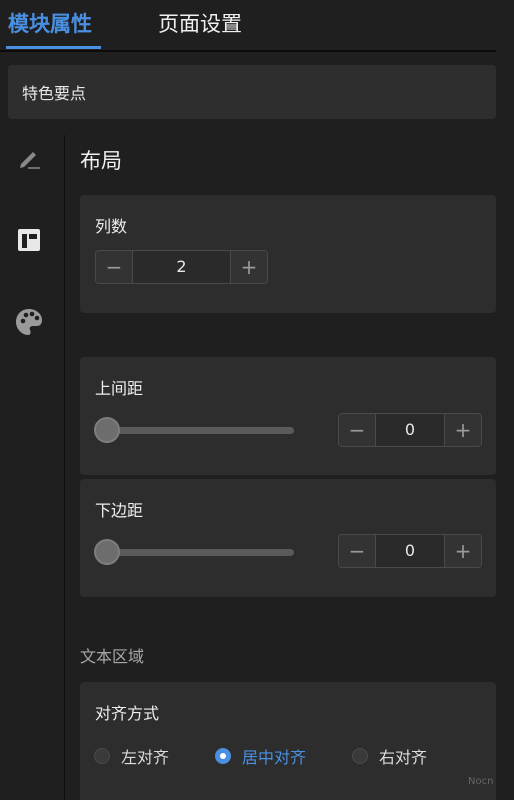 The width and height of the screenshot is (514, 800). I want to click on section-title: 特色要点, so click(54, 93).